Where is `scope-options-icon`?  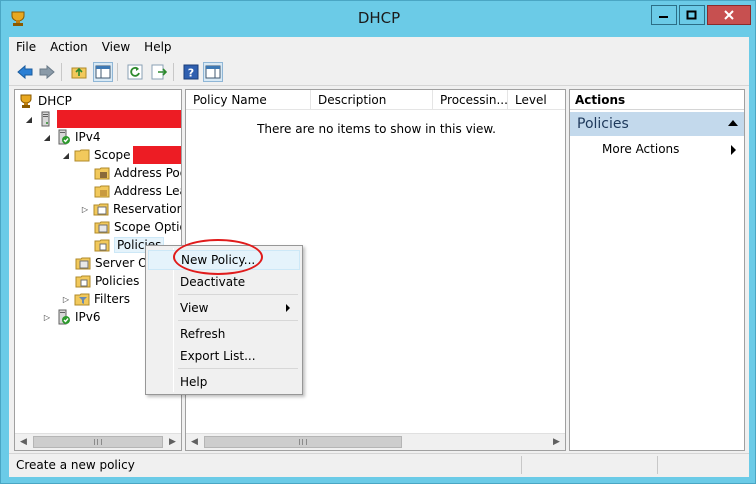
scope-options-icon is located at coordinates (102, 227).